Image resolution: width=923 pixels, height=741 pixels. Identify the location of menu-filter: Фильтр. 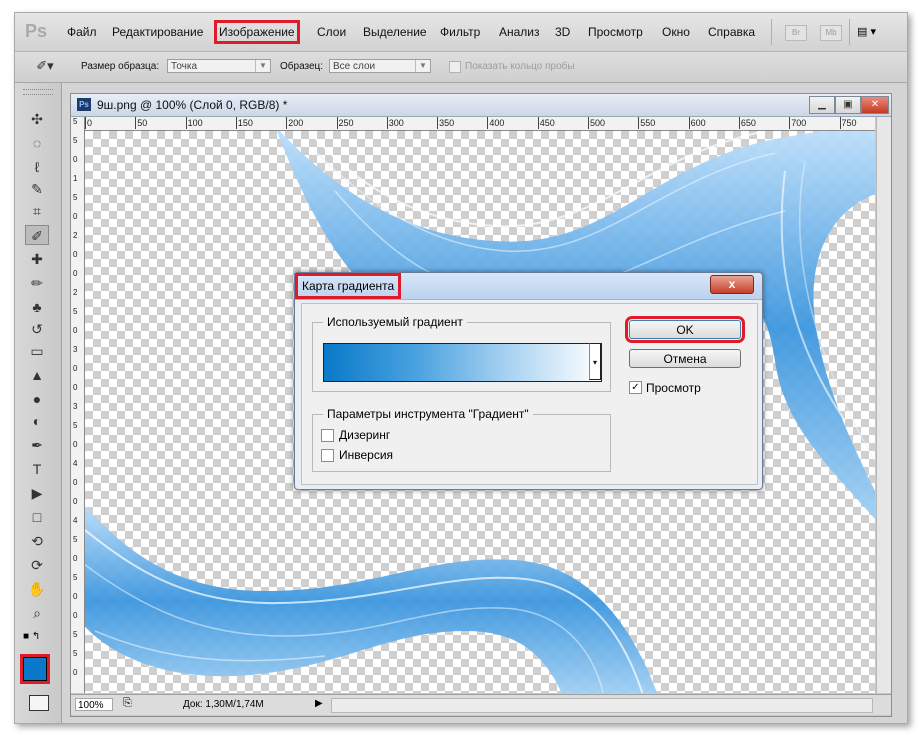
(460, 32).